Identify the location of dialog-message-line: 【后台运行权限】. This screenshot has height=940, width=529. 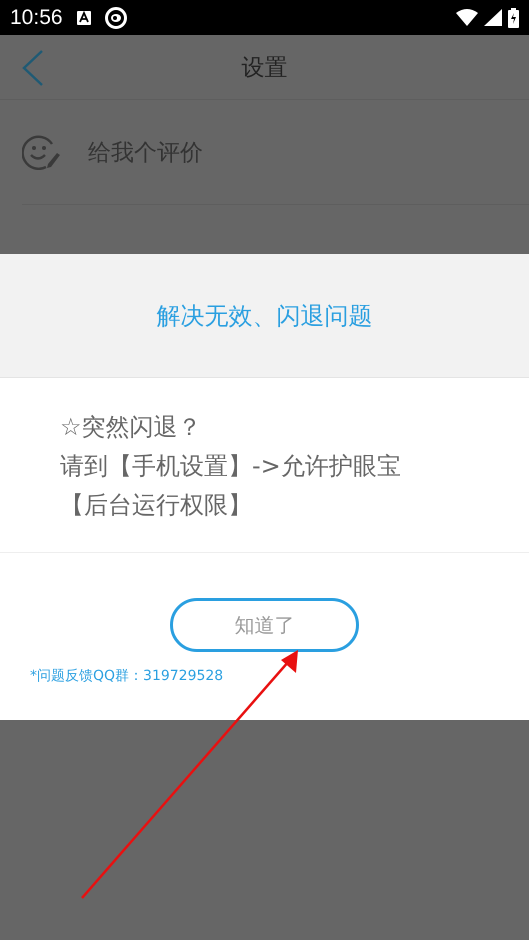
(156, 505).